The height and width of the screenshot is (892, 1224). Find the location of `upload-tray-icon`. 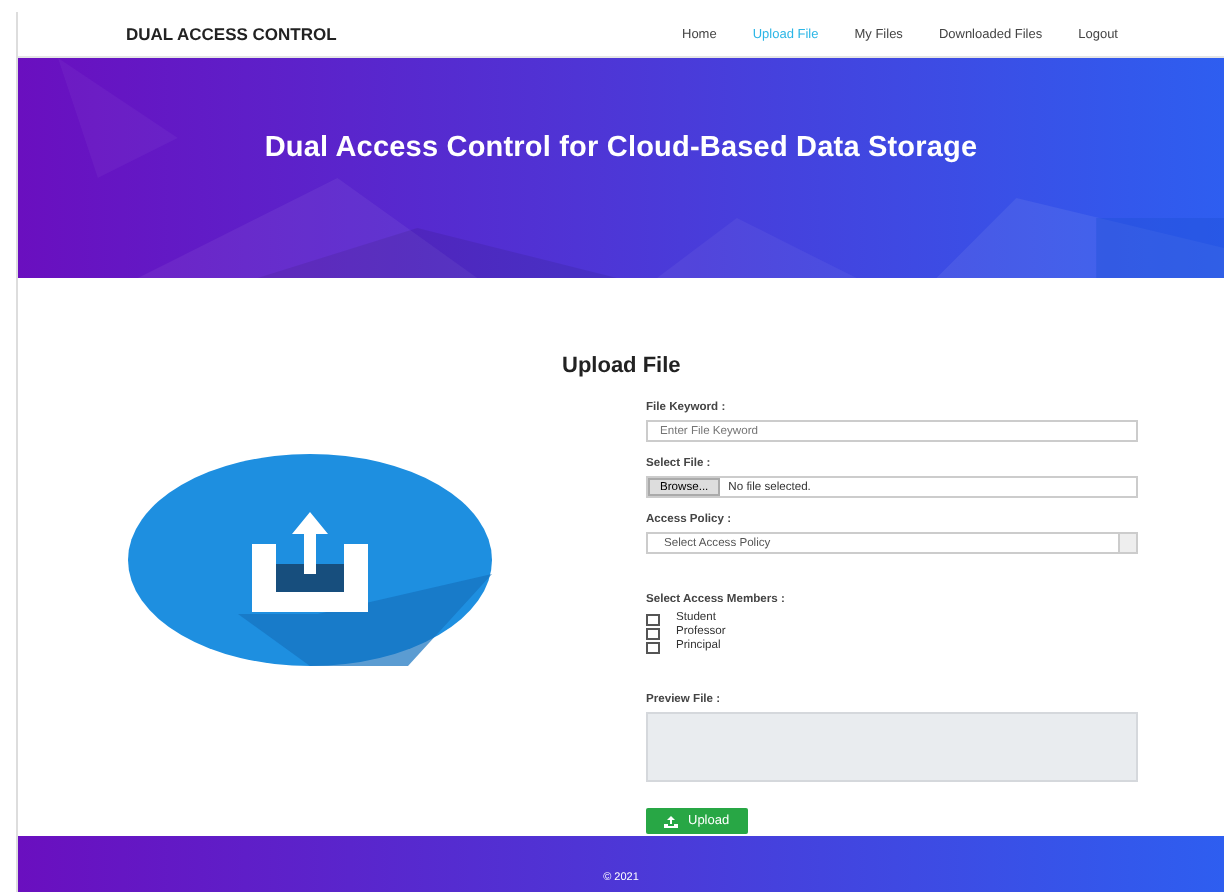

upload-tray-icon is located at coordinates (310, 560).